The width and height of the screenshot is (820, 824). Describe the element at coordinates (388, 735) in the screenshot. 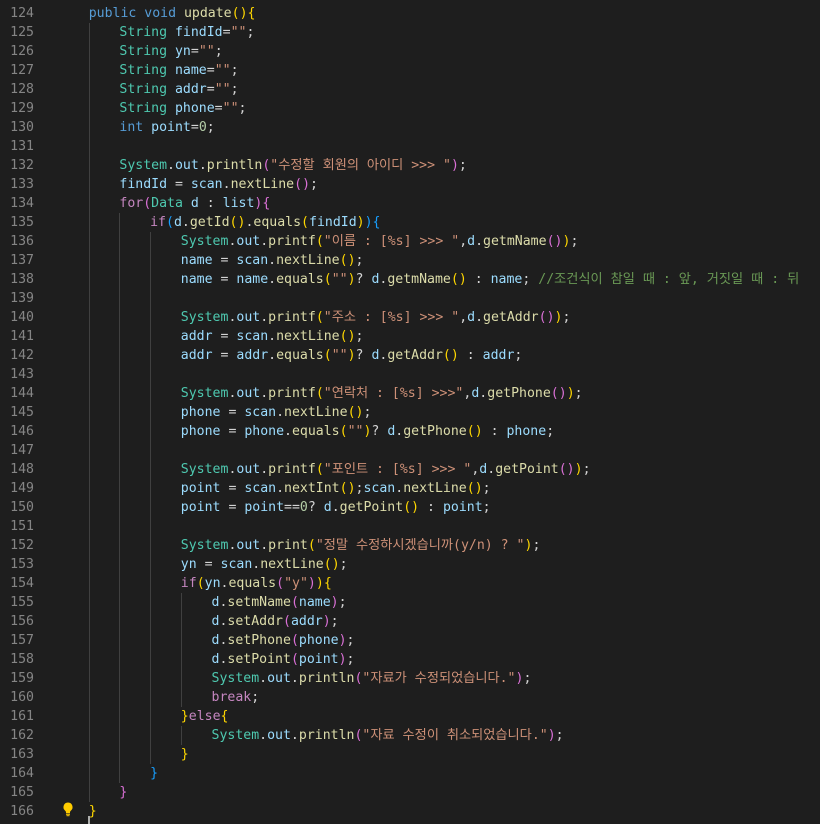

I see `code-text: System.out.println("자료 수정이 취소되었습니다.");` at that location.